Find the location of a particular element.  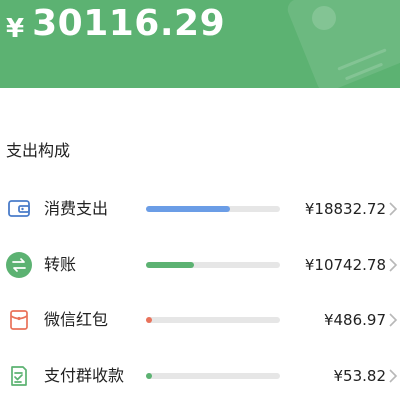

list-item-transfer: 转账 ¥10742.78 is located at coordinates (200, 265).